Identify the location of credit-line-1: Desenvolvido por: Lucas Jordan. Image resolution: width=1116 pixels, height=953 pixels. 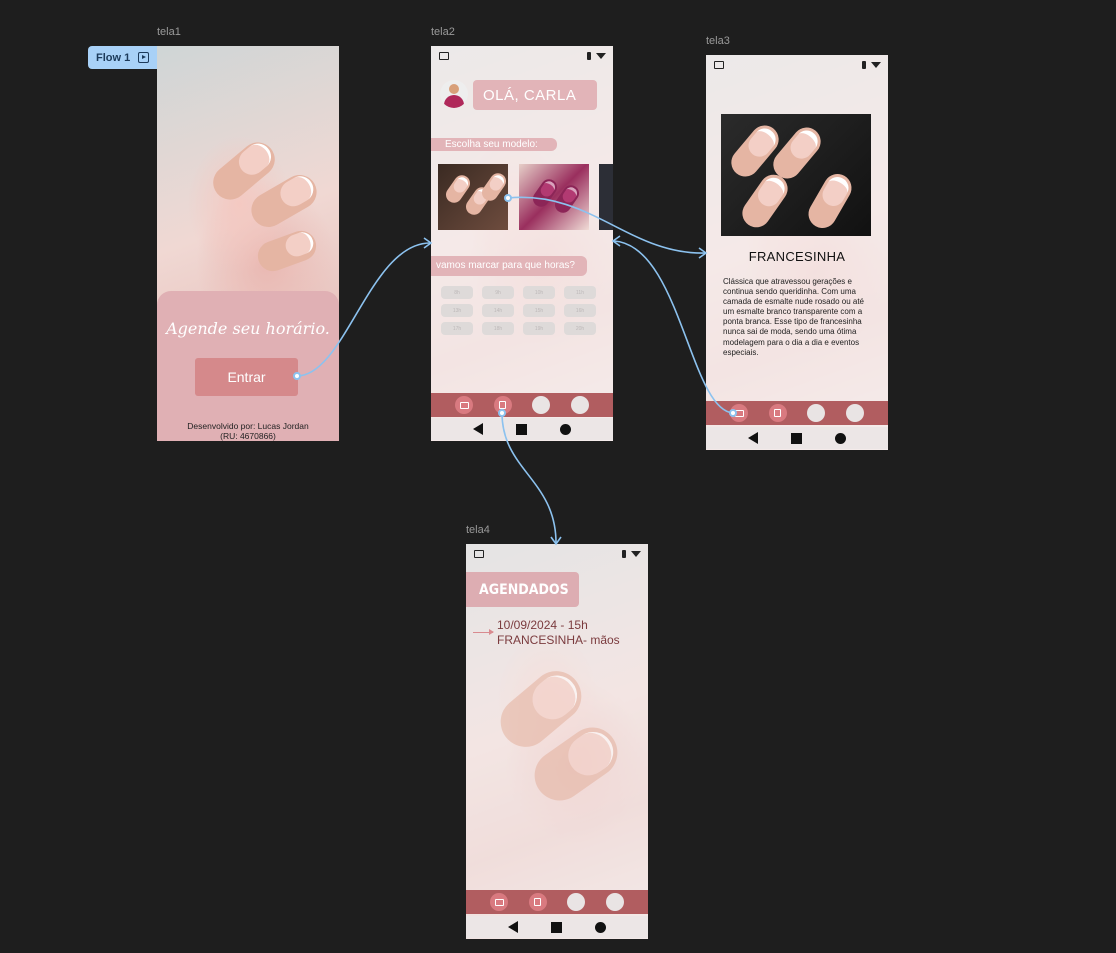
(248, 426).